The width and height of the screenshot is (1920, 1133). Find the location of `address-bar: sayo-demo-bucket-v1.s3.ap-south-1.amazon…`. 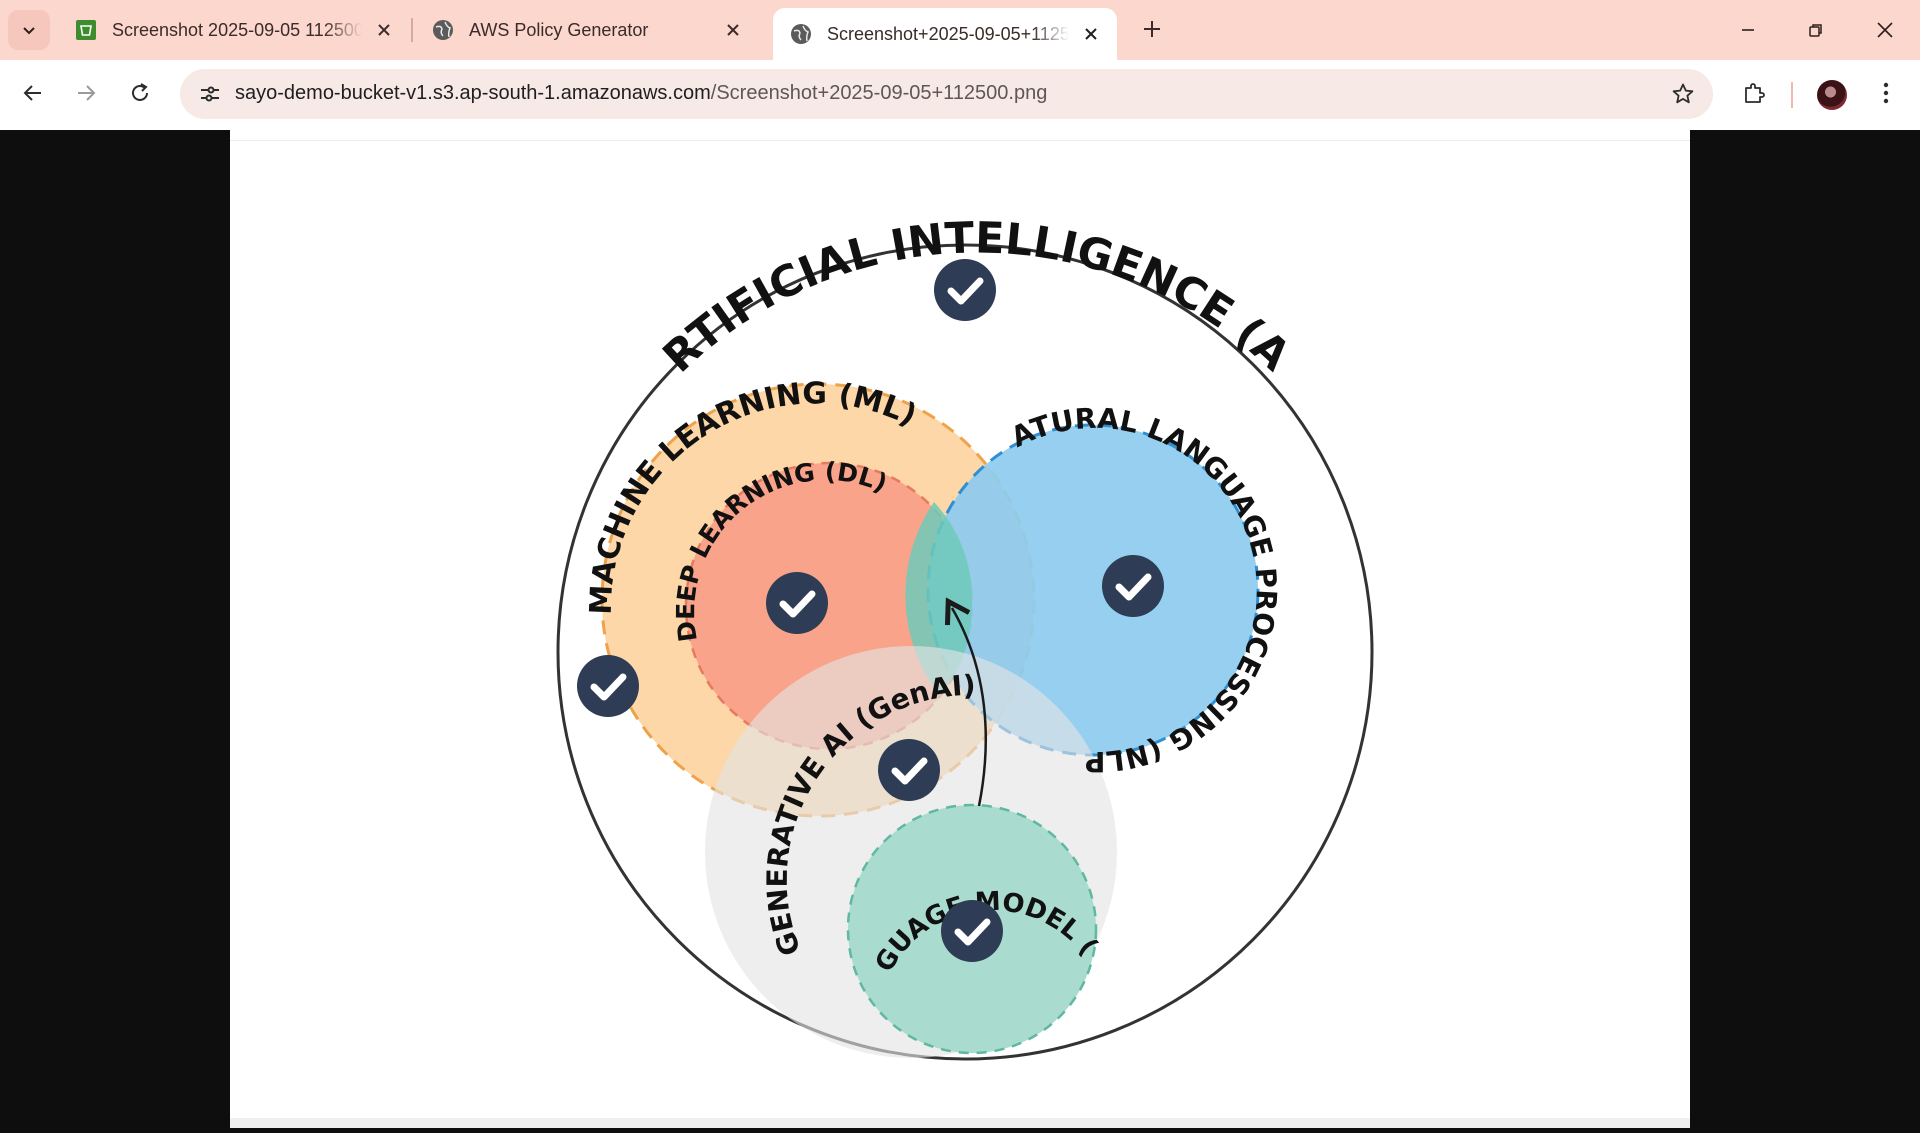

address-bar: sayo-demo-bucket-v1.s3.ap-south-1.amazon… is located at coordinates (946, 94).